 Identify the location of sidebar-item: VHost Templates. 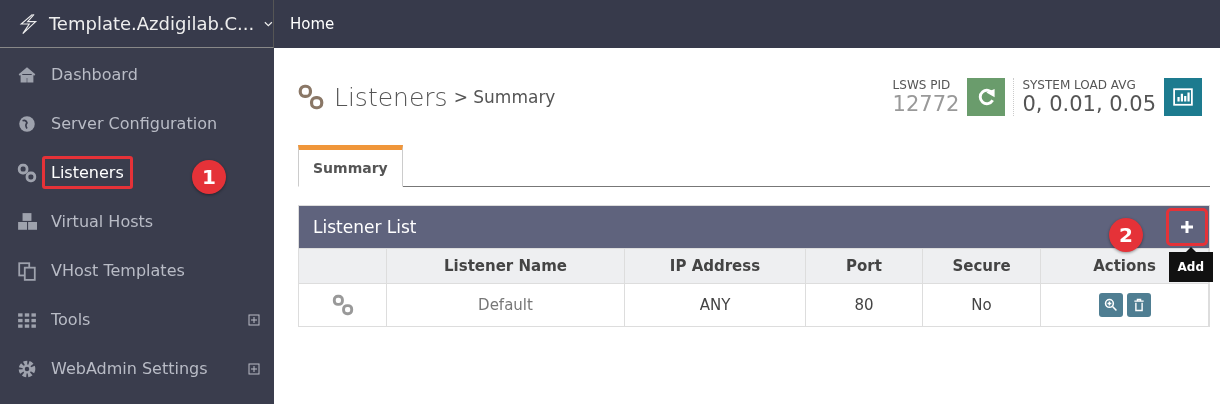
(118, 270).